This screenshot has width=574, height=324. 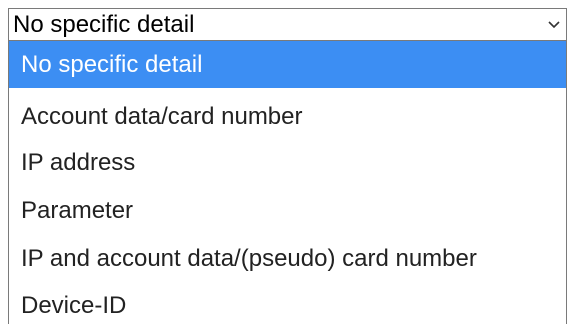 What do you see at coordinates (287, 258) in the screenshot?
I see `option-ip-and-account-data: IP and account data/(pseudo) card number` at bounding box center [287, 258].